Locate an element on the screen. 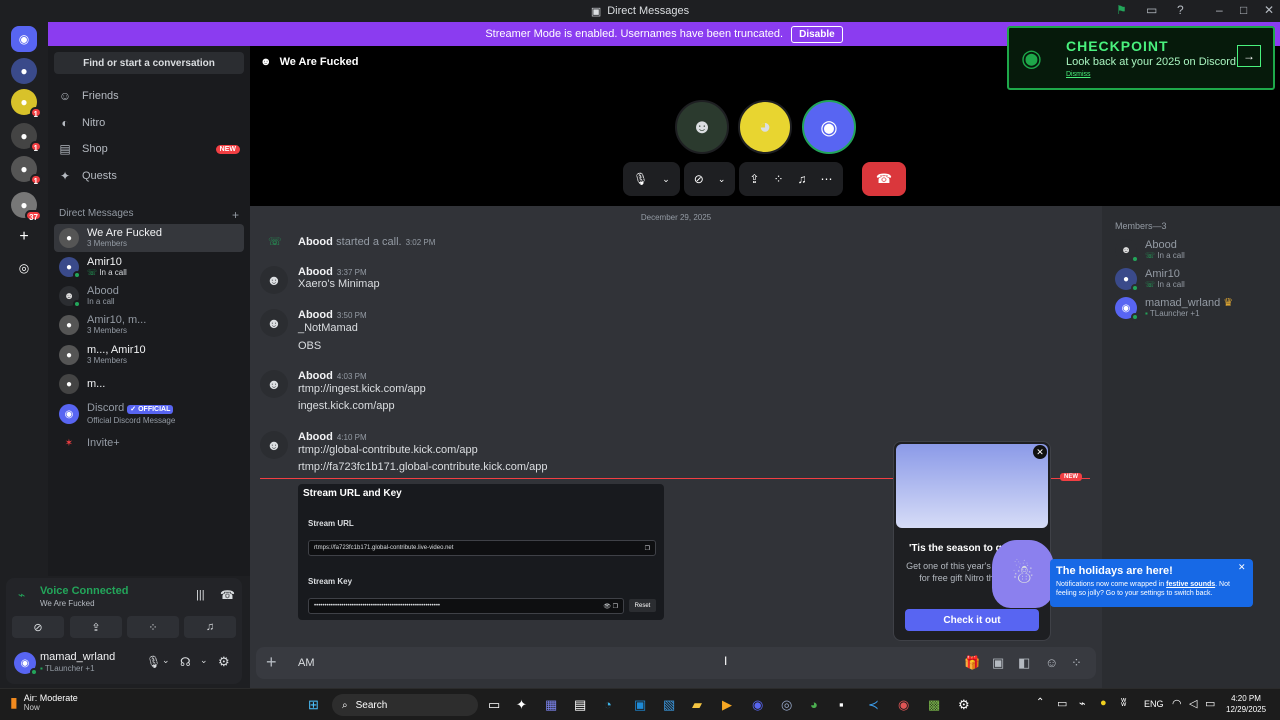 The height and width of the screenshot is (720, 1280). camera-off-button: ⊘ is located at coordinates (38, 627).